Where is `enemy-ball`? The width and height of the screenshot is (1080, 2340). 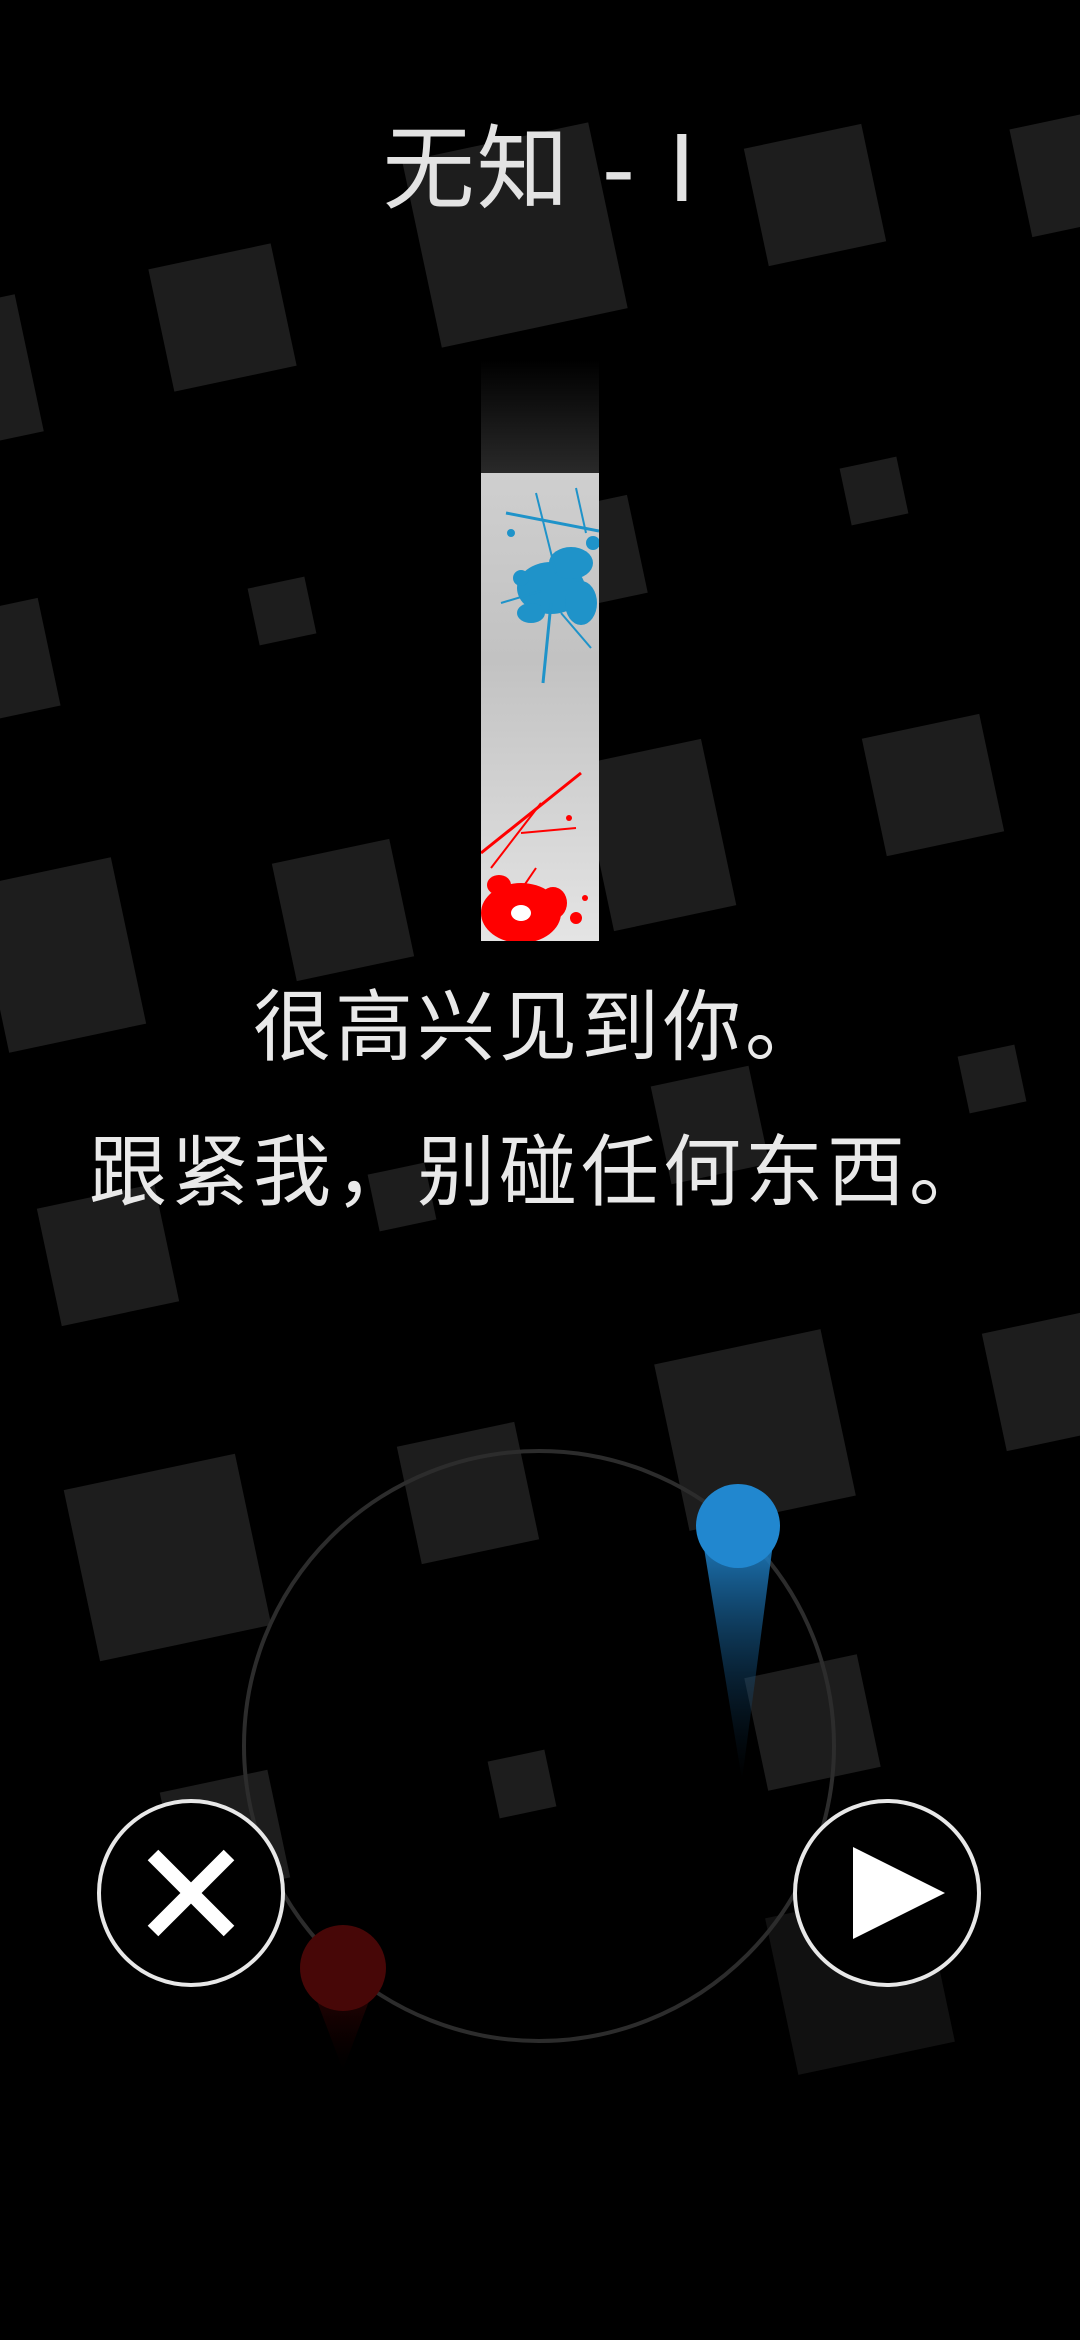
enemy-ball is located at coordinates (343, 1968).